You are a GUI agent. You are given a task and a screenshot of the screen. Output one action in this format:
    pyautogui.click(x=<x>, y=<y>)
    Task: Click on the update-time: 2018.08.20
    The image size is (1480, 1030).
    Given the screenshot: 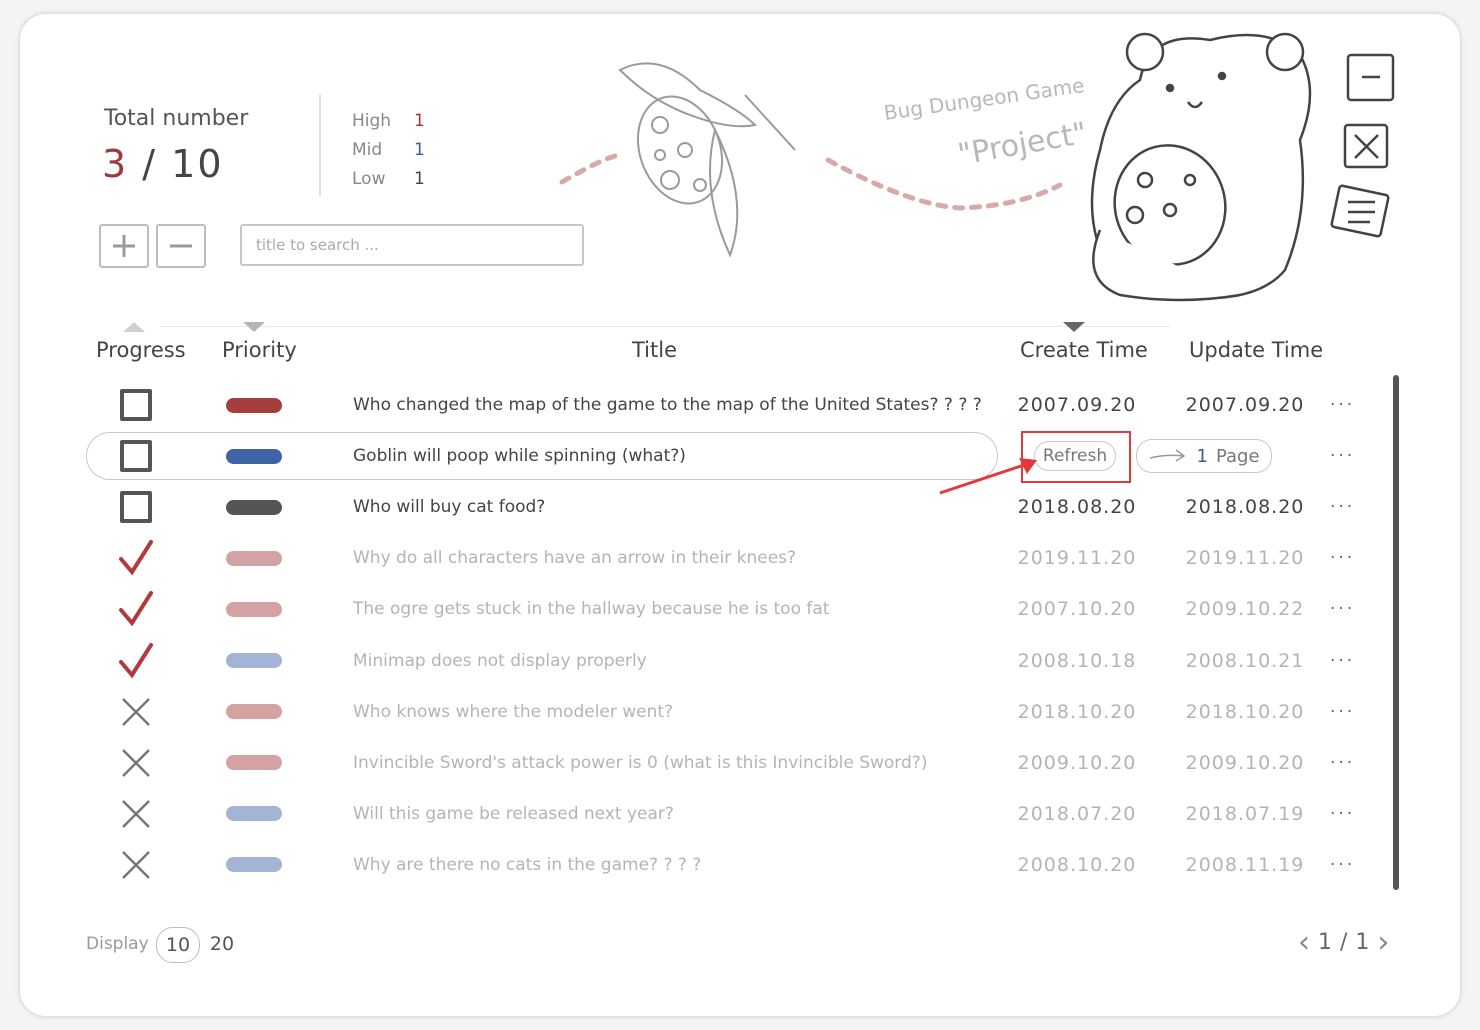 What is the action you would take?
    pyautogui.click(x=1245, y=507)
    